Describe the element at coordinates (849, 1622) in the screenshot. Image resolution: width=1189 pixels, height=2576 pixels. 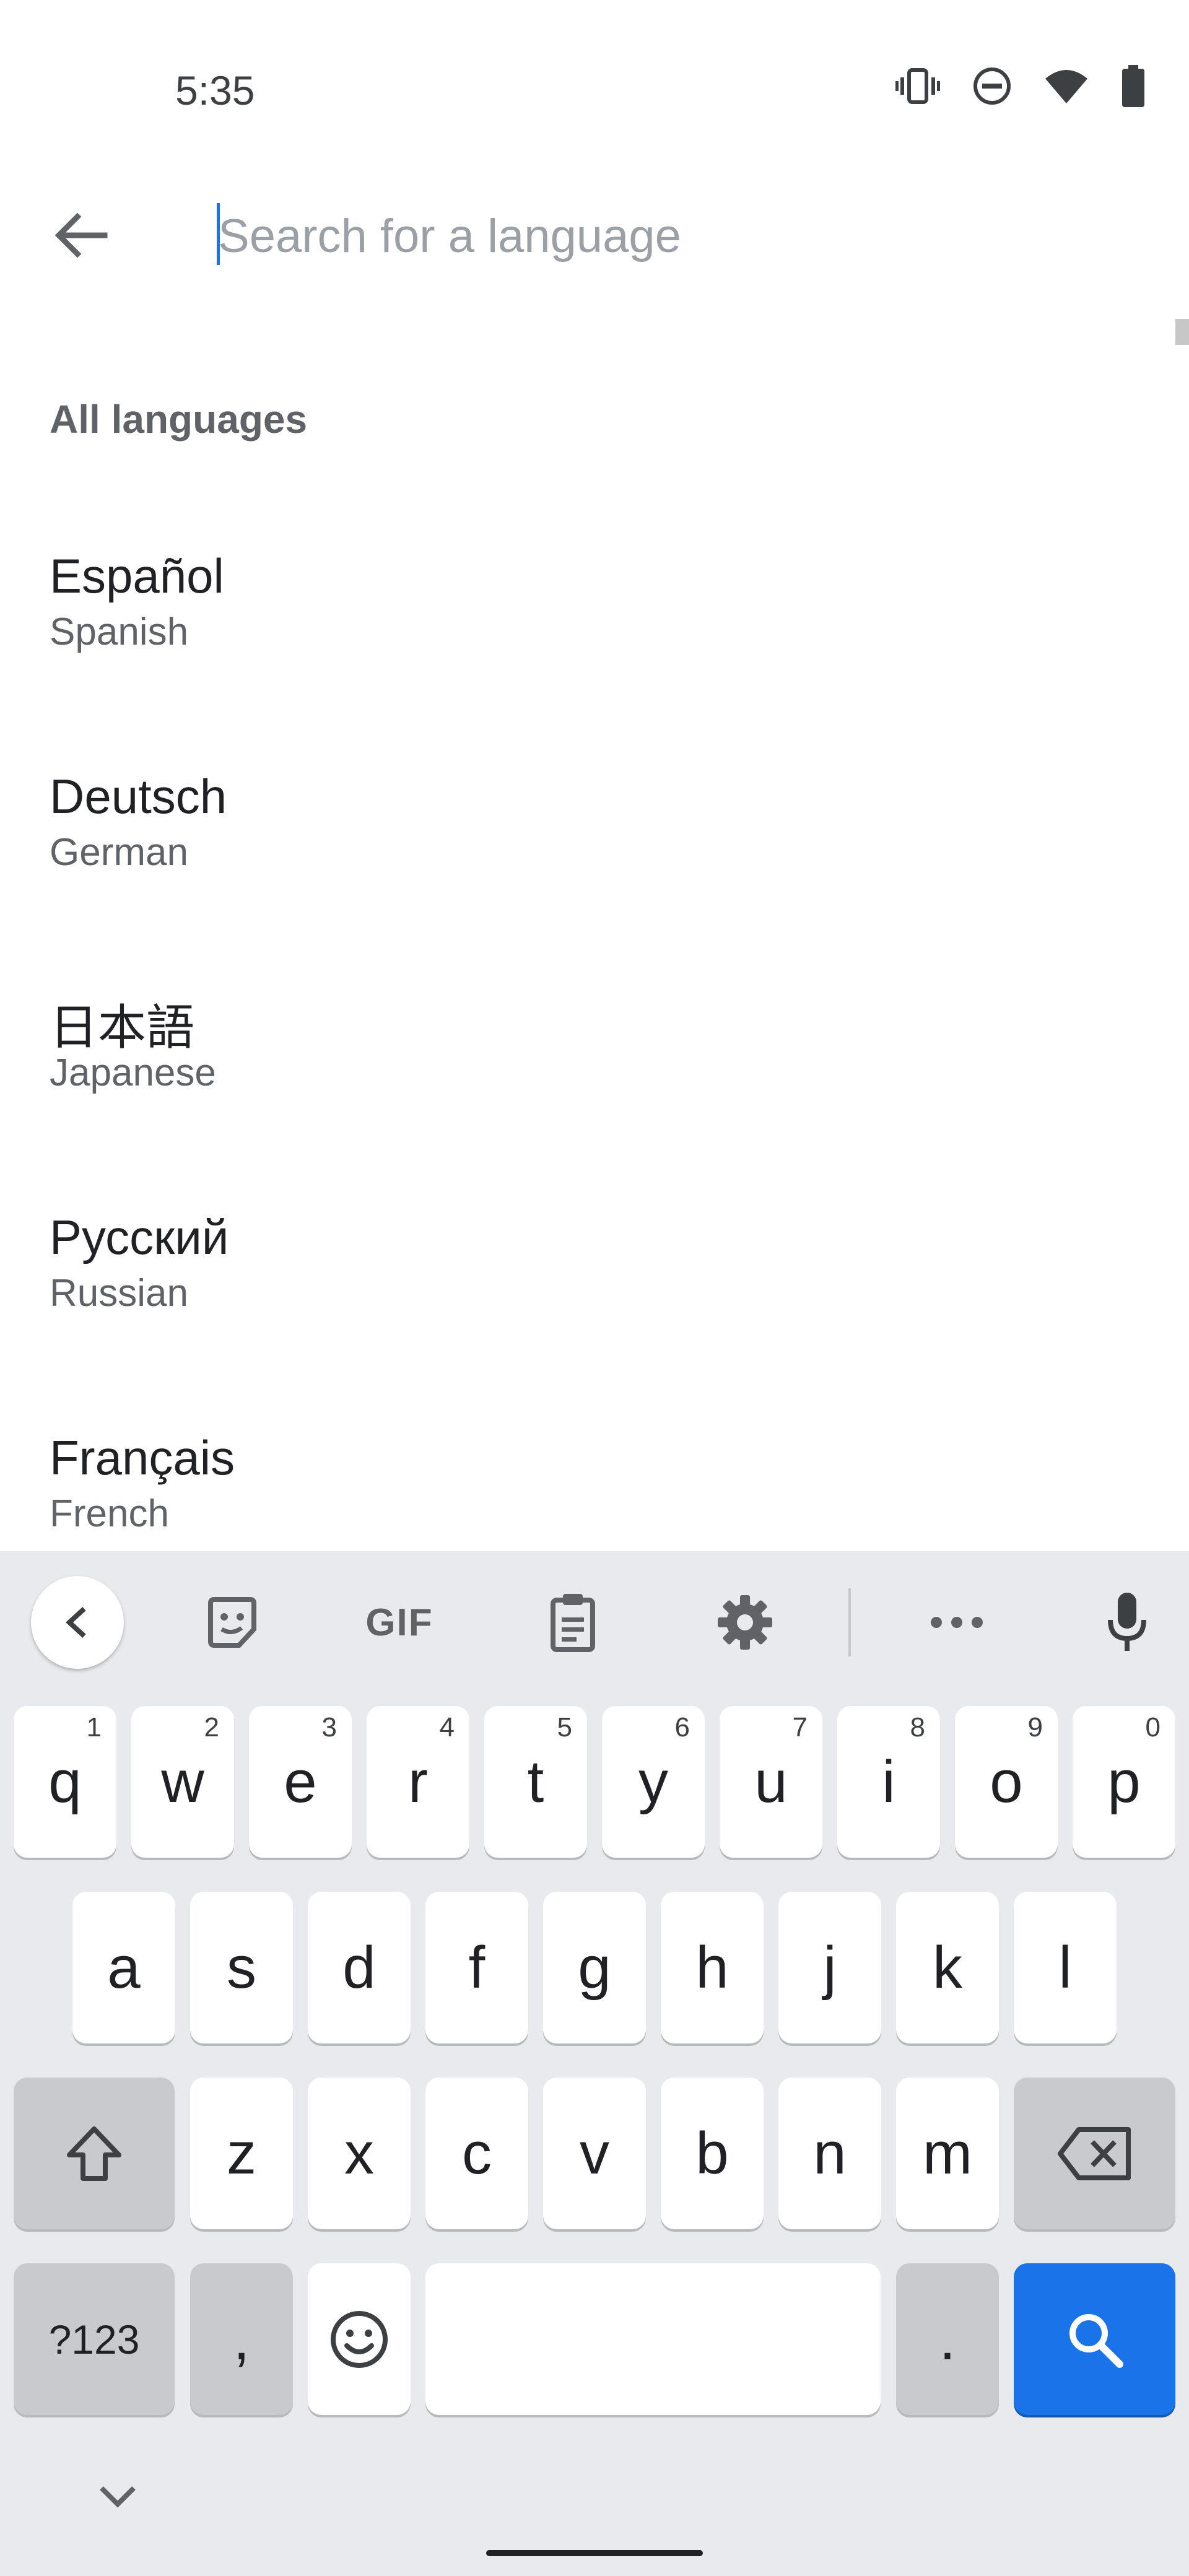
I see `toolbar-divider` at that location.